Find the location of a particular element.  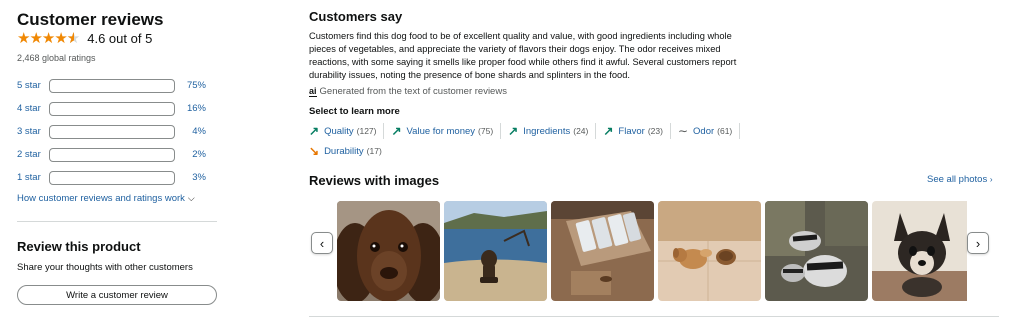

histogram-row: 4 star 16% is located at coordinates (118, 108).